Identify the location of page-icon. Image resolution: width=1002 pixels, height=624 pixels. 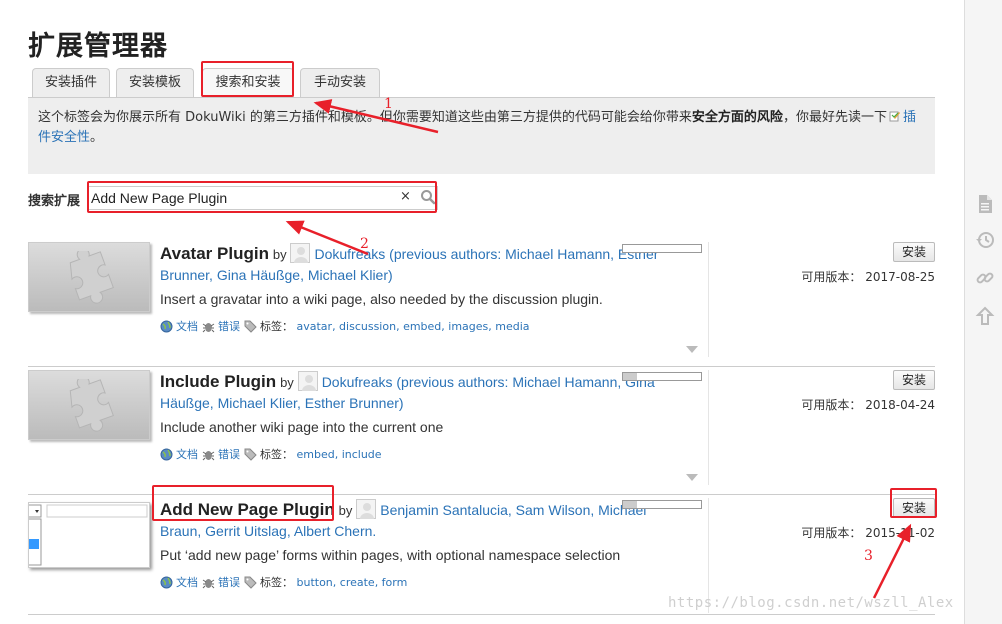
(985, 204).